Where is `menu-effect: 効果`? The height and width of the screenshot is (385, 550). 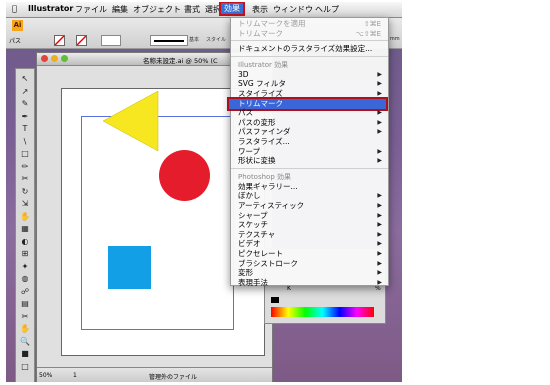
menu-effect: 効果 is located at coordinates (232, 9).